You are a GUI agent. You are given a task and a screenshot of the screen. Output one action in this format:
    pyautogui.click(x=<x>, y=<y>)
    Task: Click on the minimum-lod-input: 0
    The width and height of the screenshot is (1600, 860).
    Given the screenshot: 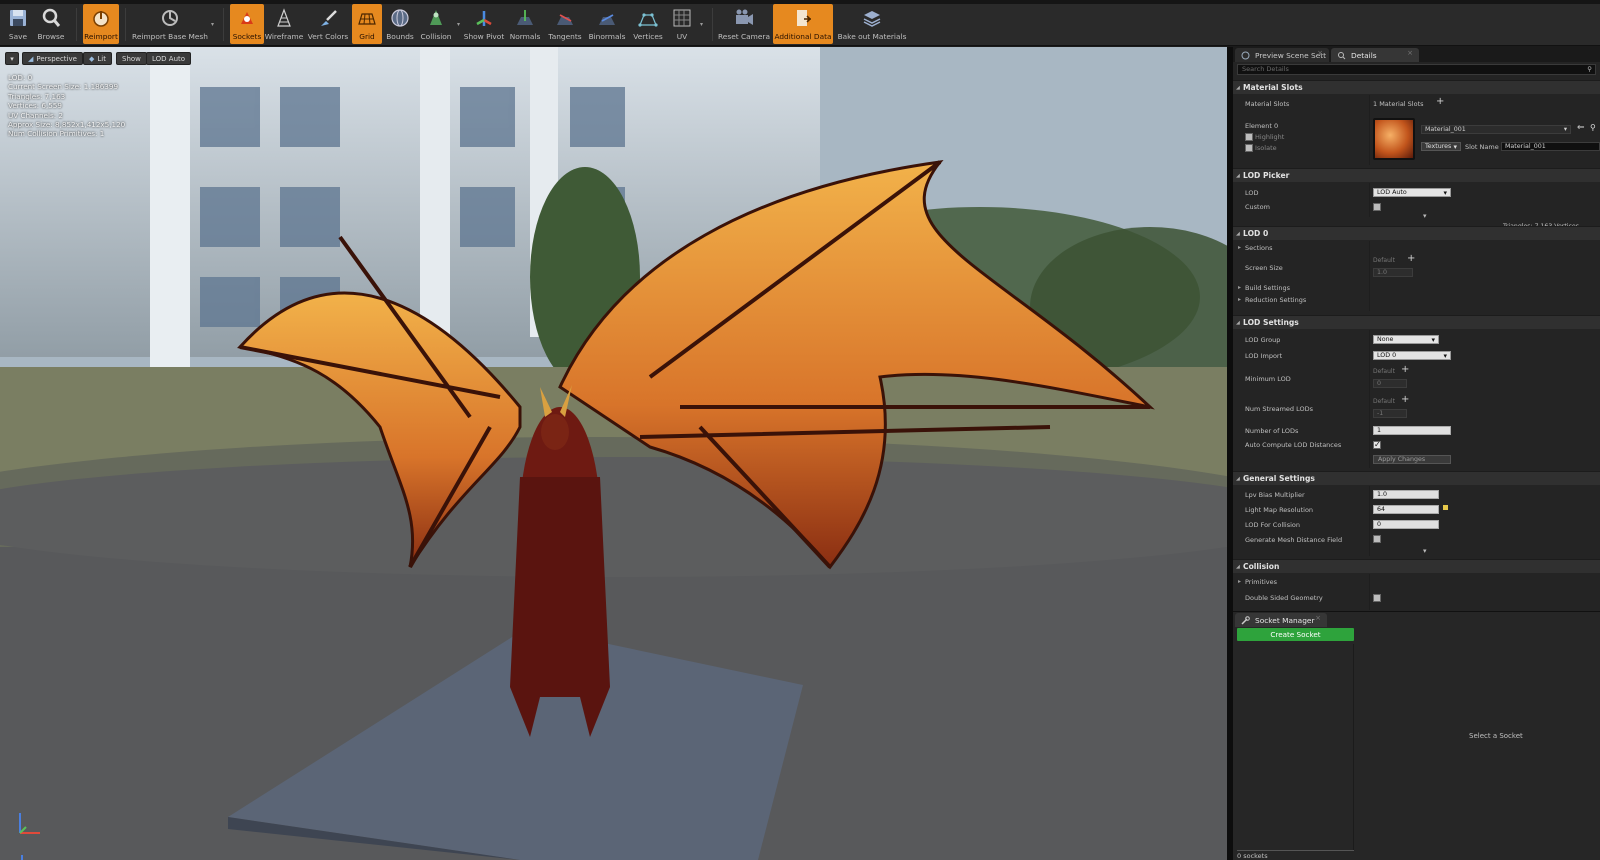 What is the action you would take?
    pyautogui.click(x=1390, y=383)
    